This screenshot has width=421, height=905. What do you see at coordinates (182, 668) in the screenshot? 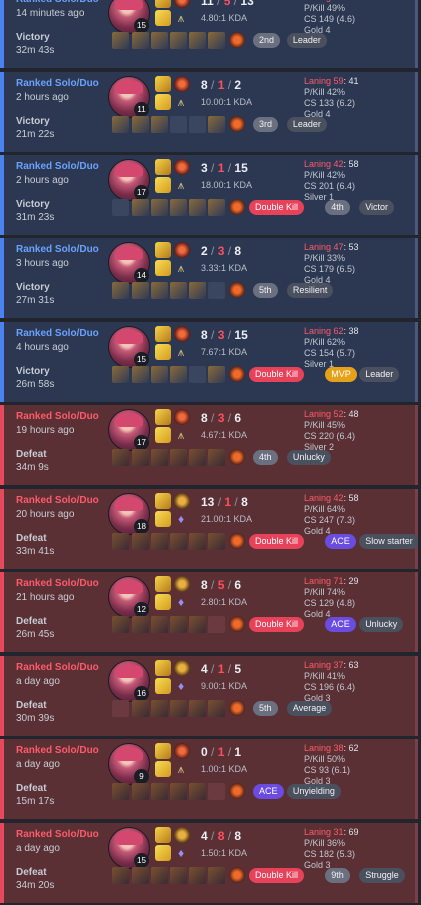
I see `teleport-spell-icon` at bounding box center [182, 668].